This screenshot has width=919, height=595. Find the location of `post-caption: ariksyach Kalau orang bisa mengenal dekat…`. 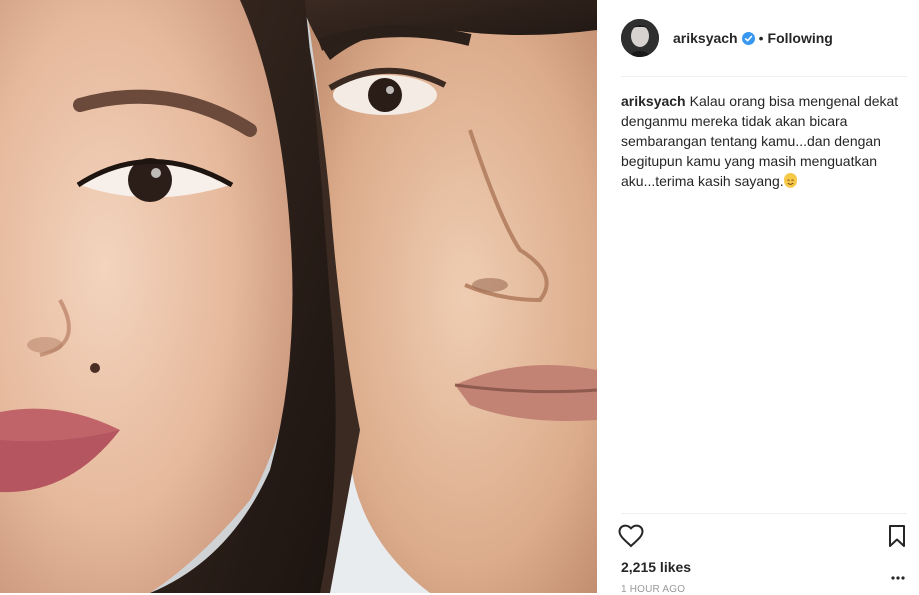

post-caption: ariksyach Kalau orang bisa mengenal dekat… is located at coordinates (761, 141).